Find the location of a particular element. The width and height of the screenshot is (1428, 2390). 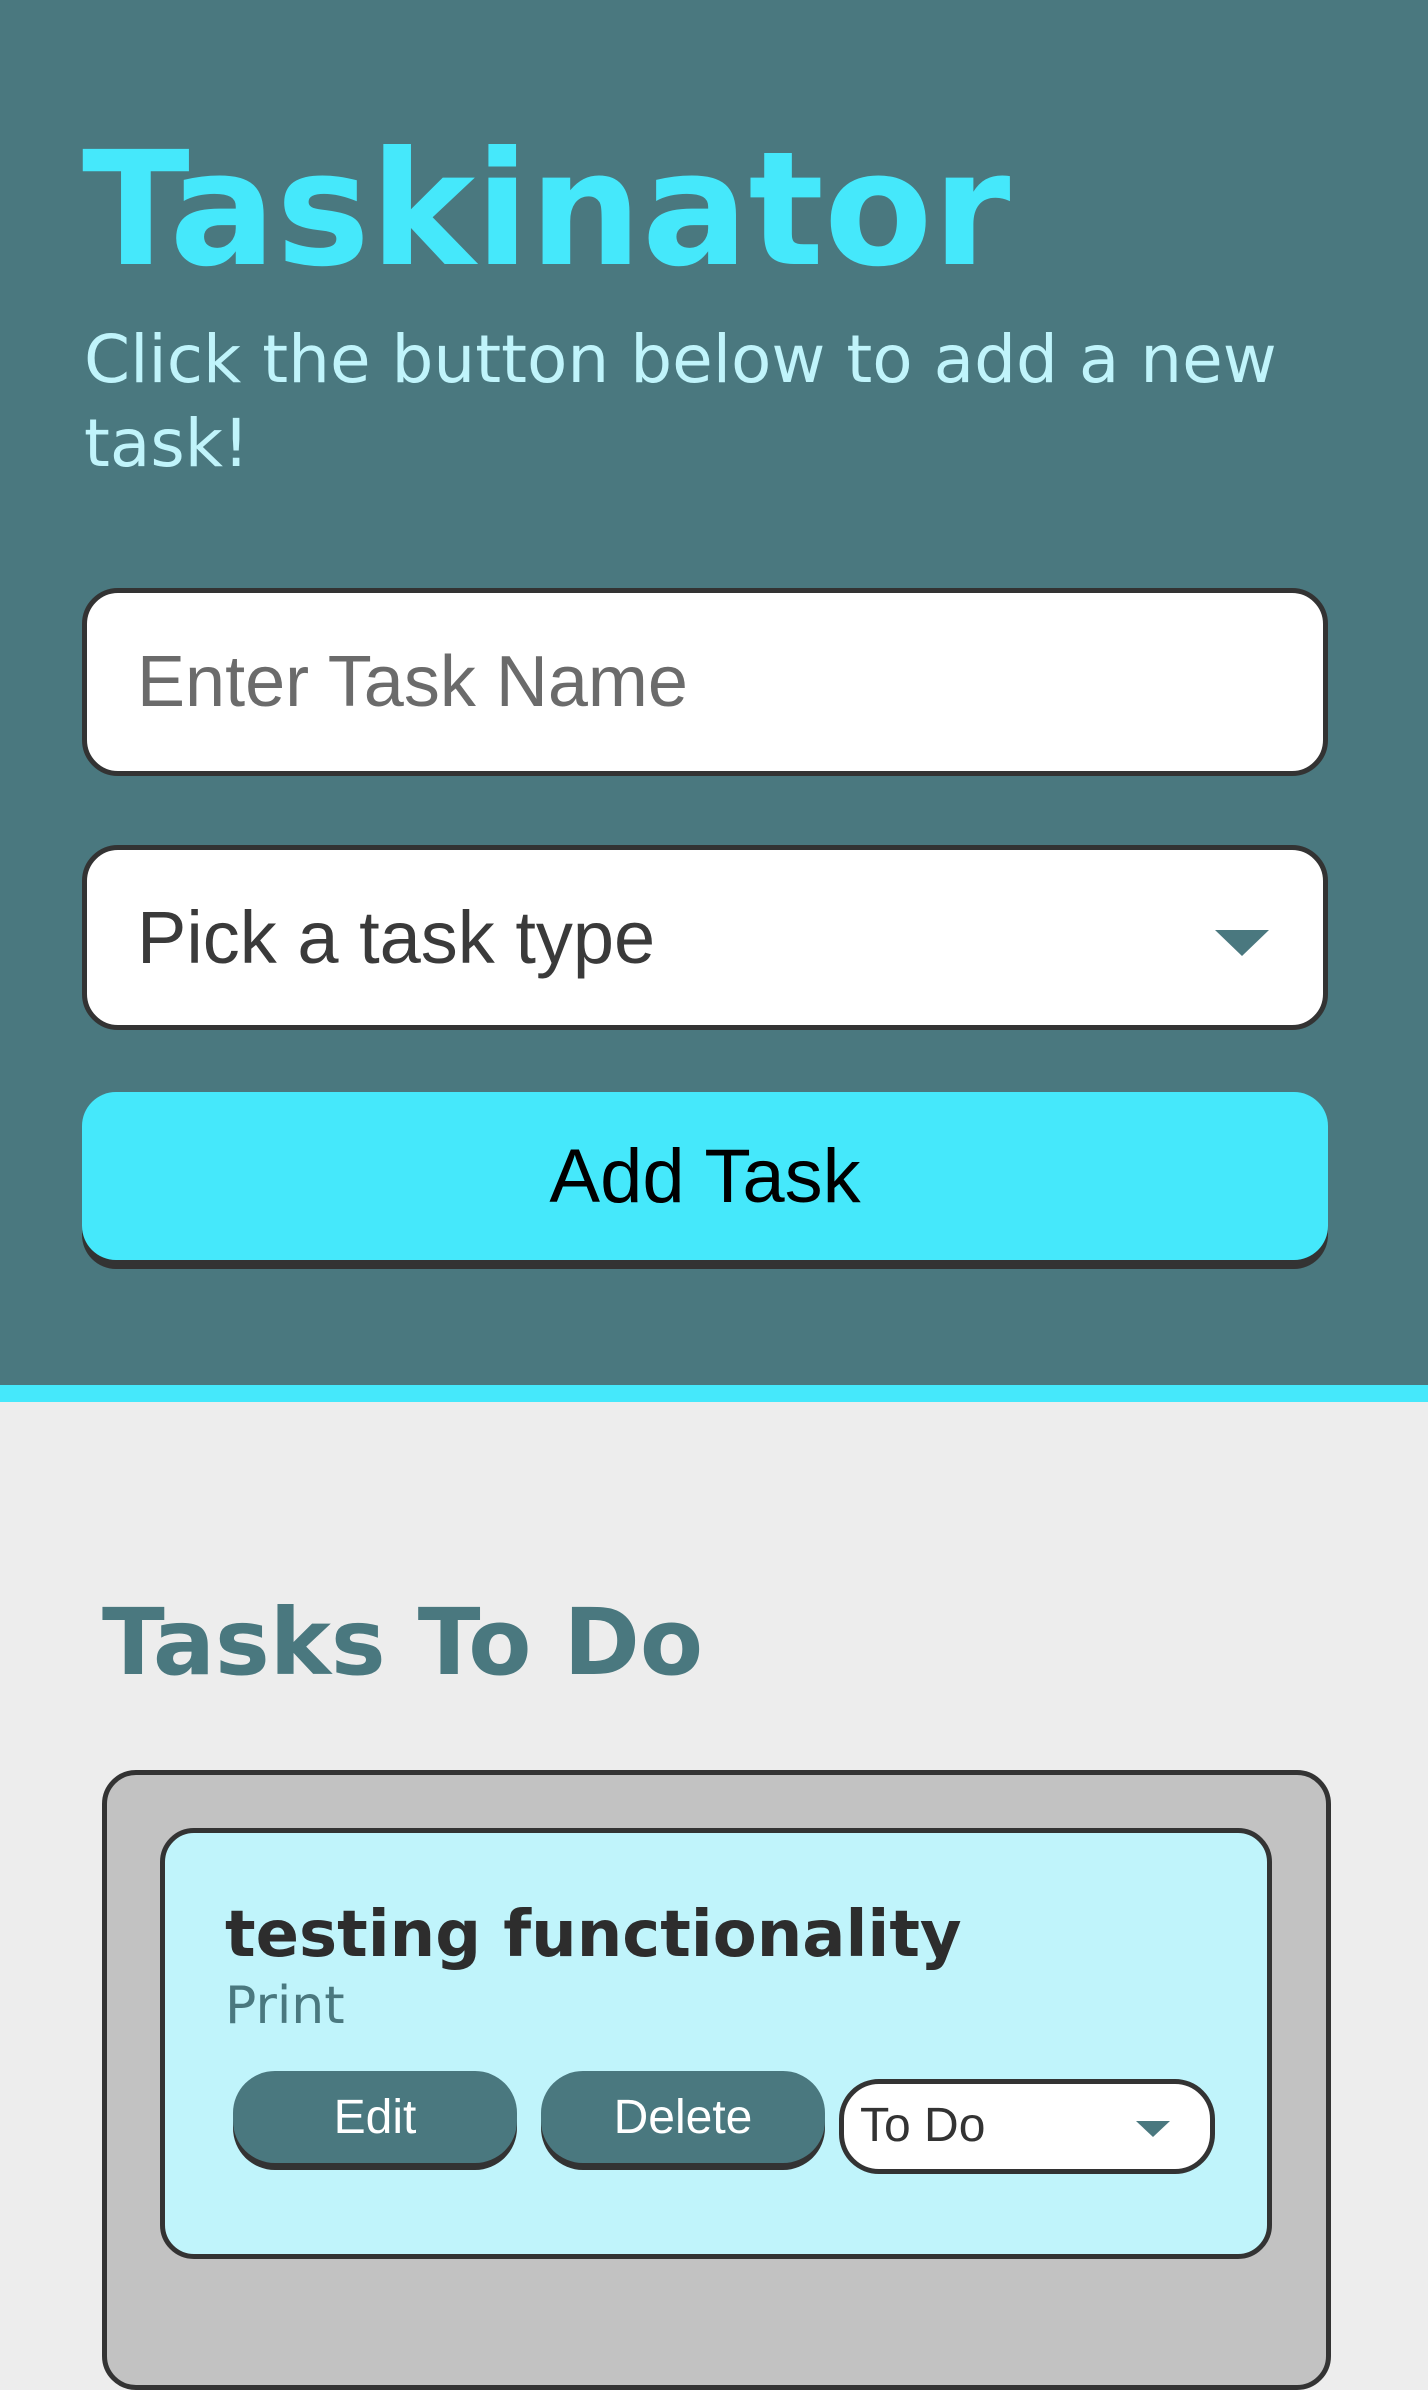

task-status-selected-value: To Do is located at coordinates (923, 2125).